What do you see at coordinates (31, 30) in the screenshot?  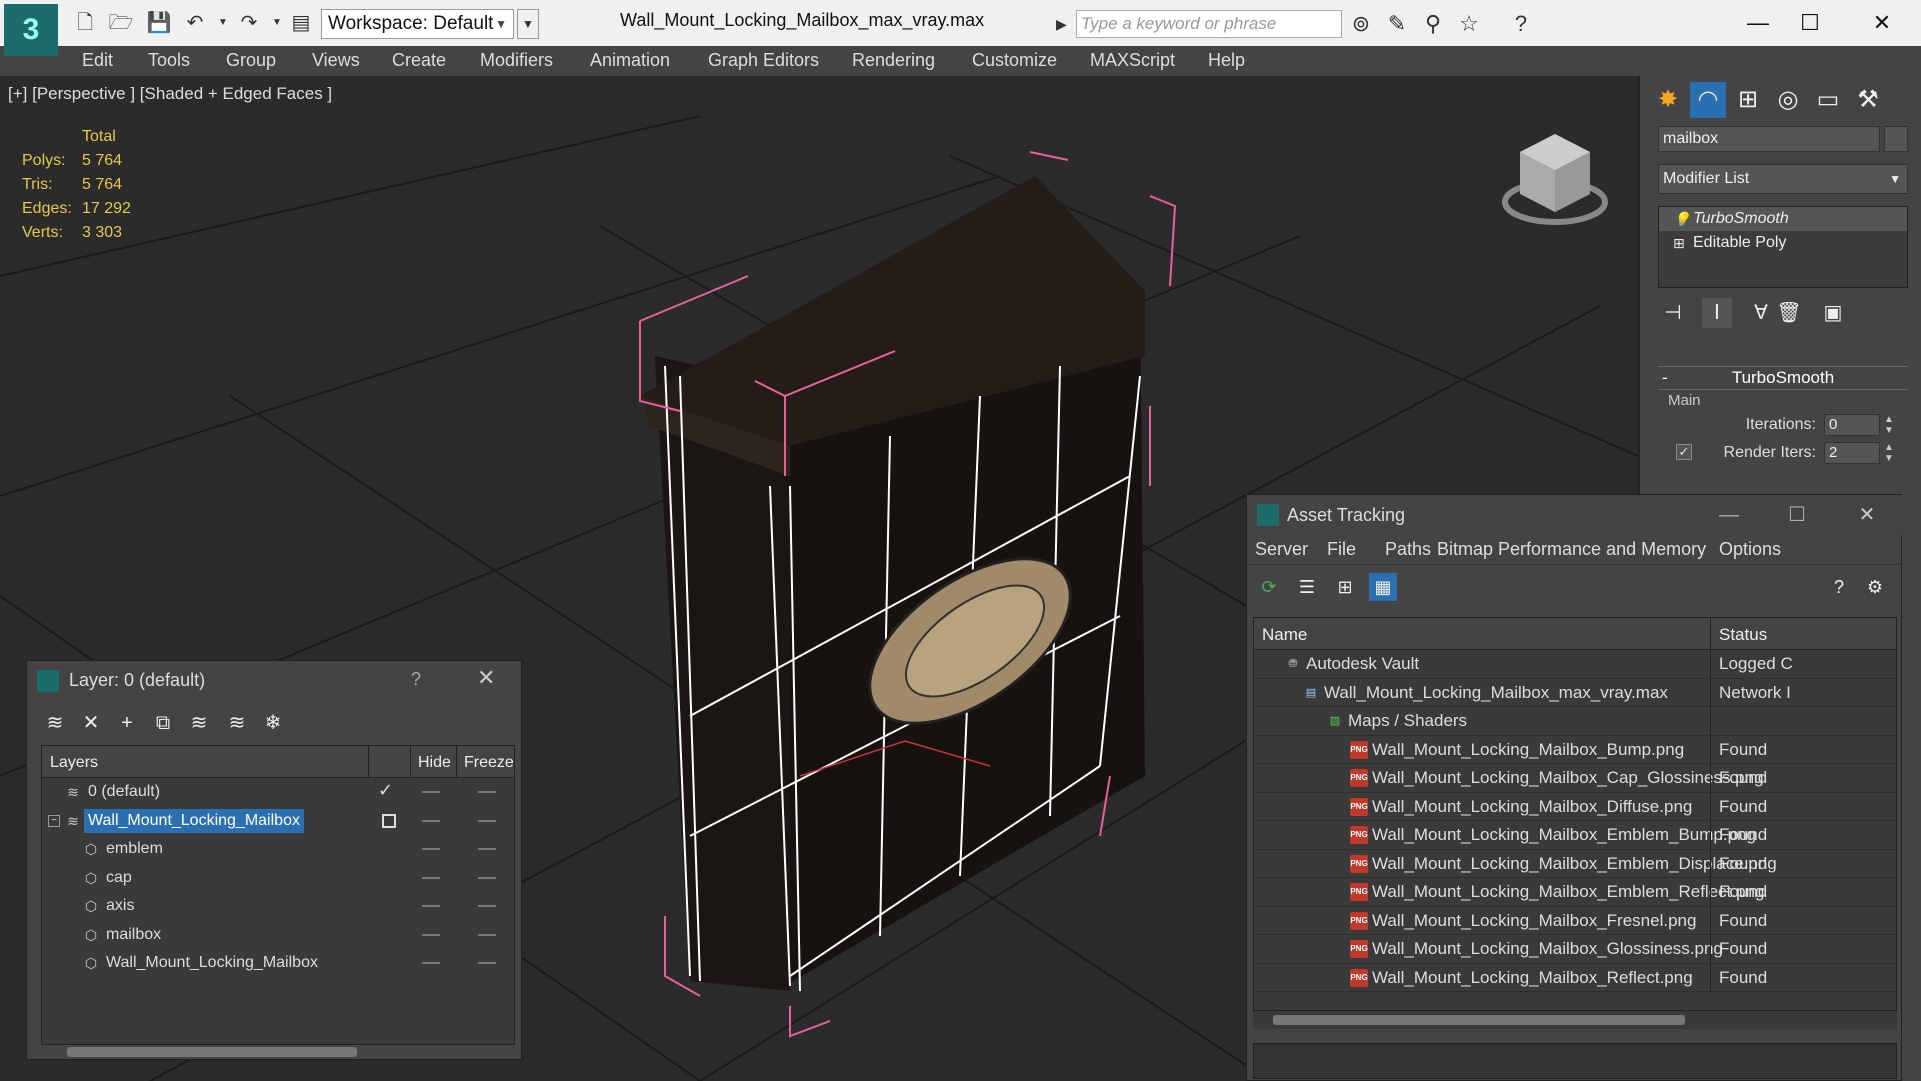 I see `app-logo-icon: 3` at bounding box center [31, 30].